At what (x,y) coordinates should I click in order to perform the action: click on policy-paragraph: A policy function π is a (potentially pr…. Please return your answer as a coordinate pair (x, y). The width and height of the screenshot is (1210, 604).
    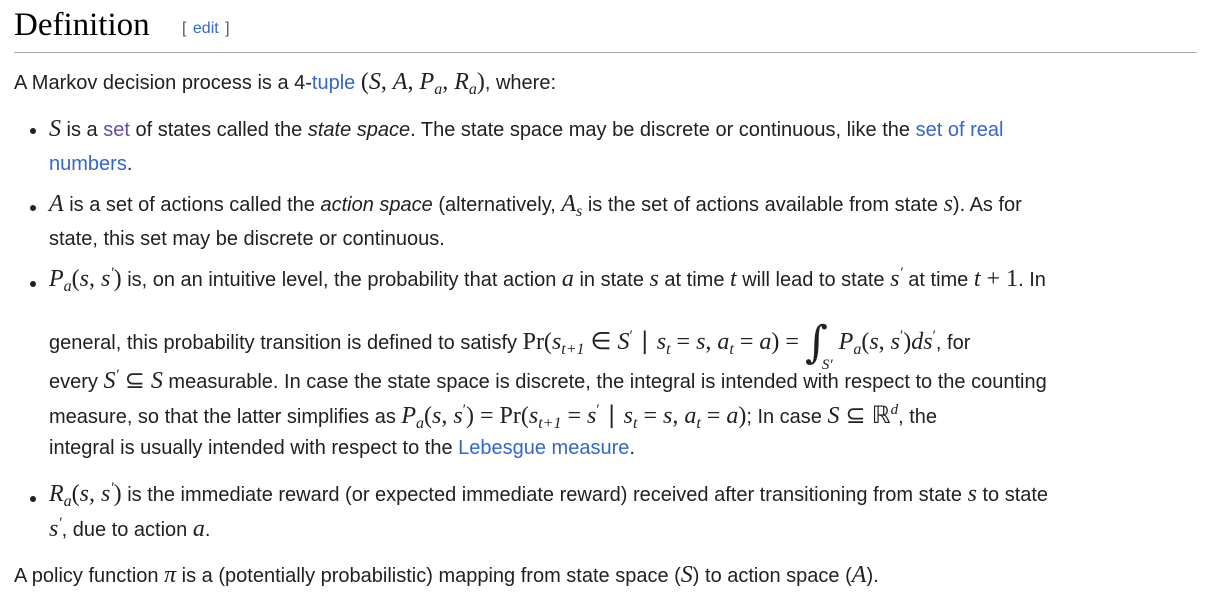
    Looking at the image, I should click on (446, 575).